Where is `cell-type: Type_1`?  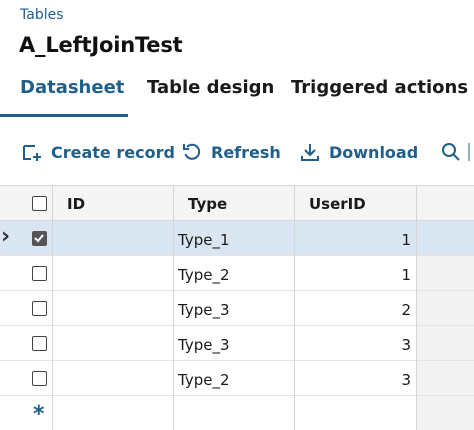
cell-type: Type_1 is located at coordinates (204, 240).